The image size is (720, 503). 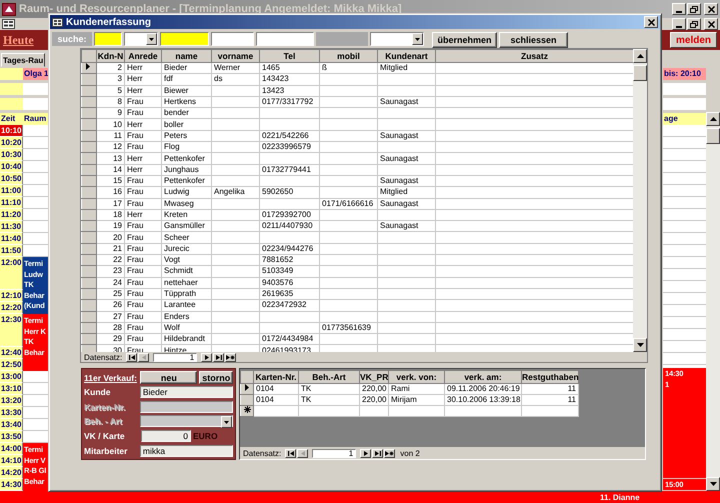 I want to click on time-label: 12:10, so click(x=11, y=296).